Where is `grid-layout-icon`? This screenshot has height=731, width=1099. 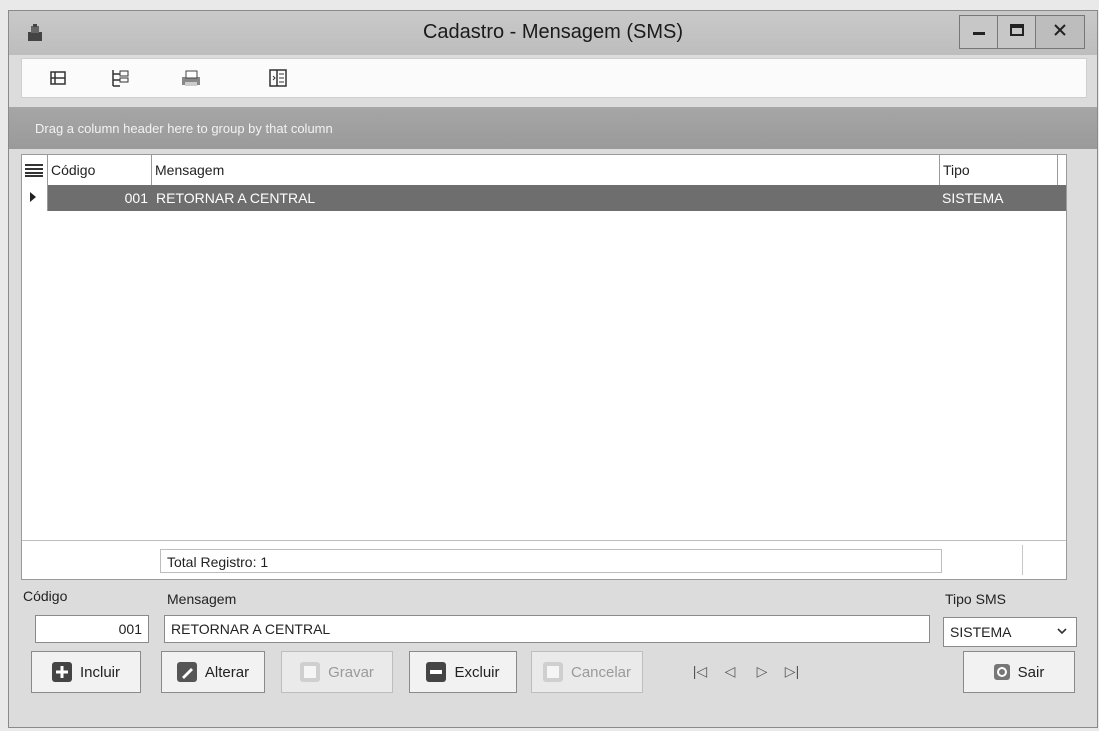 grid-layout-icon is located at coordinates (58, 78).